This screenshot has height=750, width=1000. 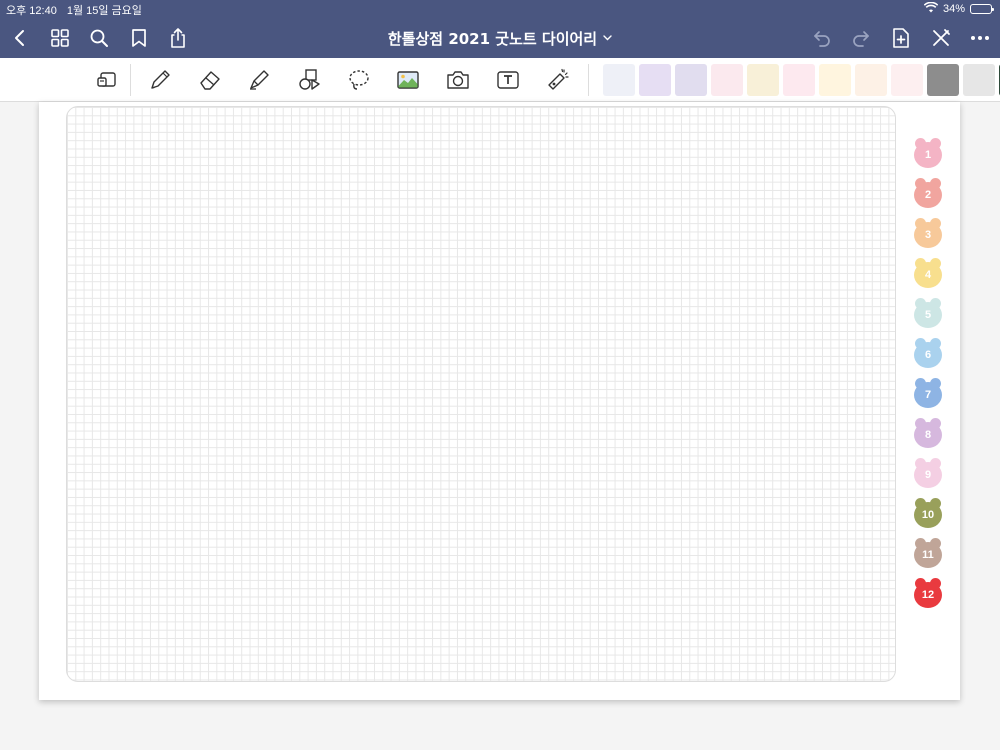 I want to click on month-tab-label: 6, so click(x=928, y=355).